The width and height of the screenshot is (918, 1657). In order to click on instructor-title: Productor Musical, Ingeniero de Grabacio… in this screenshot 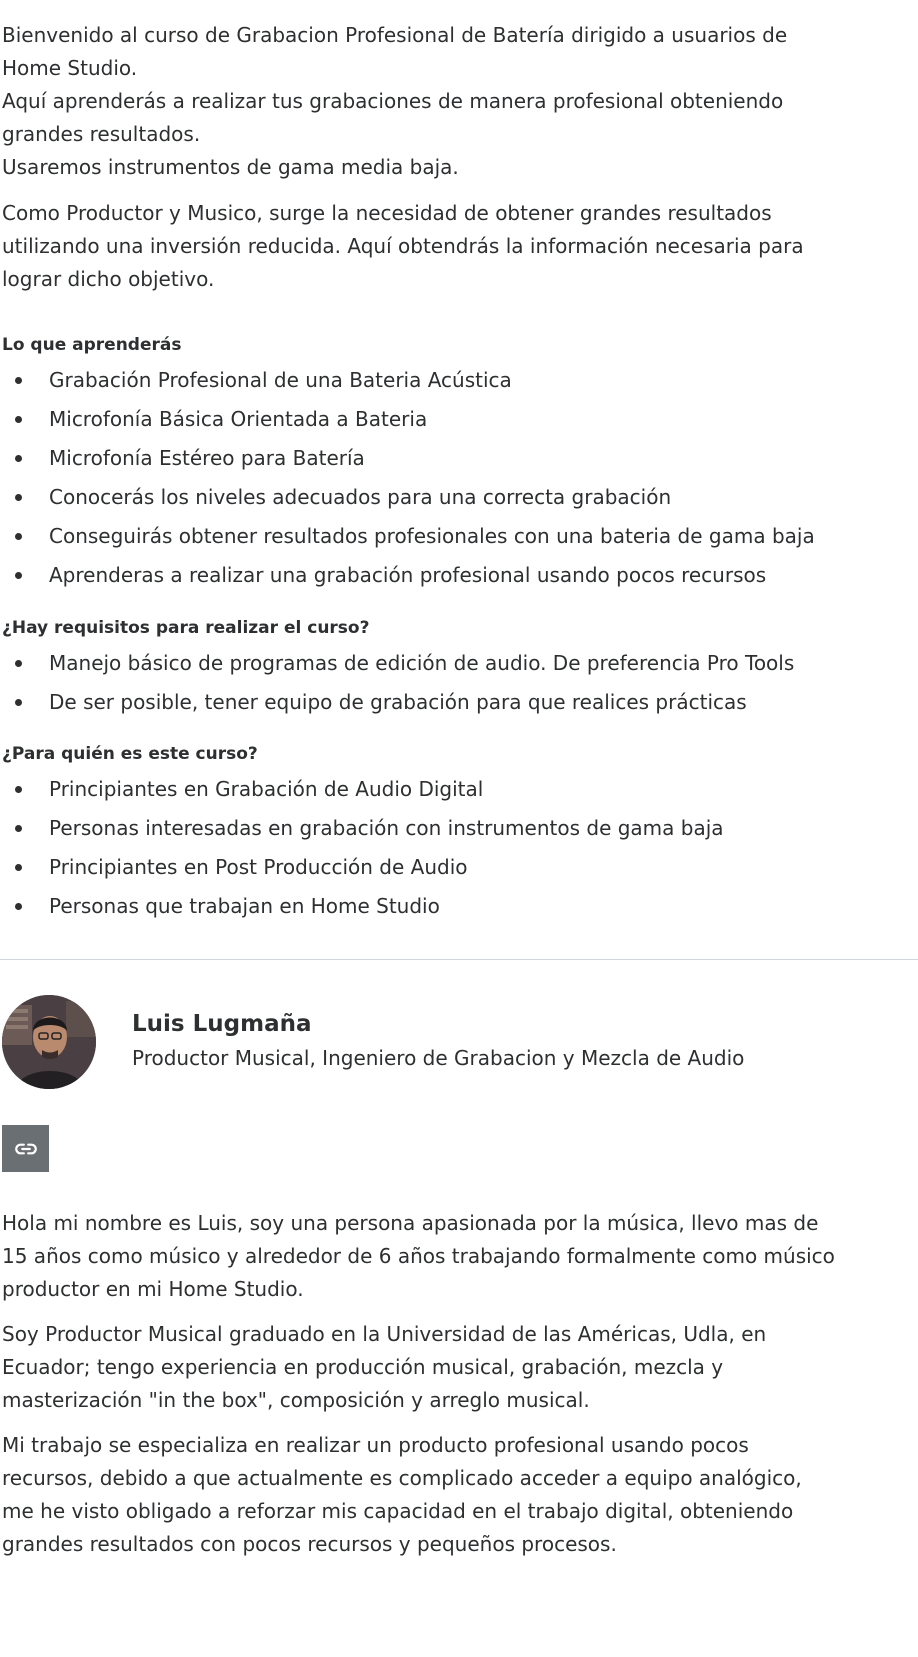, I will do `click(438, 1058)`.